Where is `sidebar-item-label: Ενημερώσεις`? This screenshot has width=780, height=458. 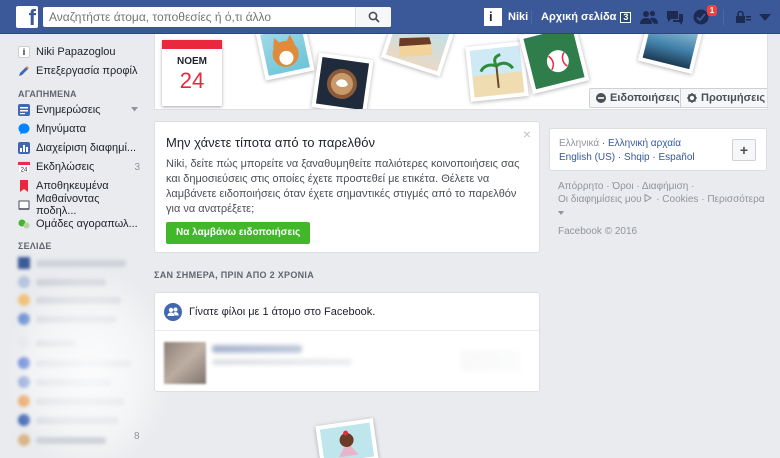
sidebar-item-label: Ενημερώσεις is located at coordinates (68, 110).